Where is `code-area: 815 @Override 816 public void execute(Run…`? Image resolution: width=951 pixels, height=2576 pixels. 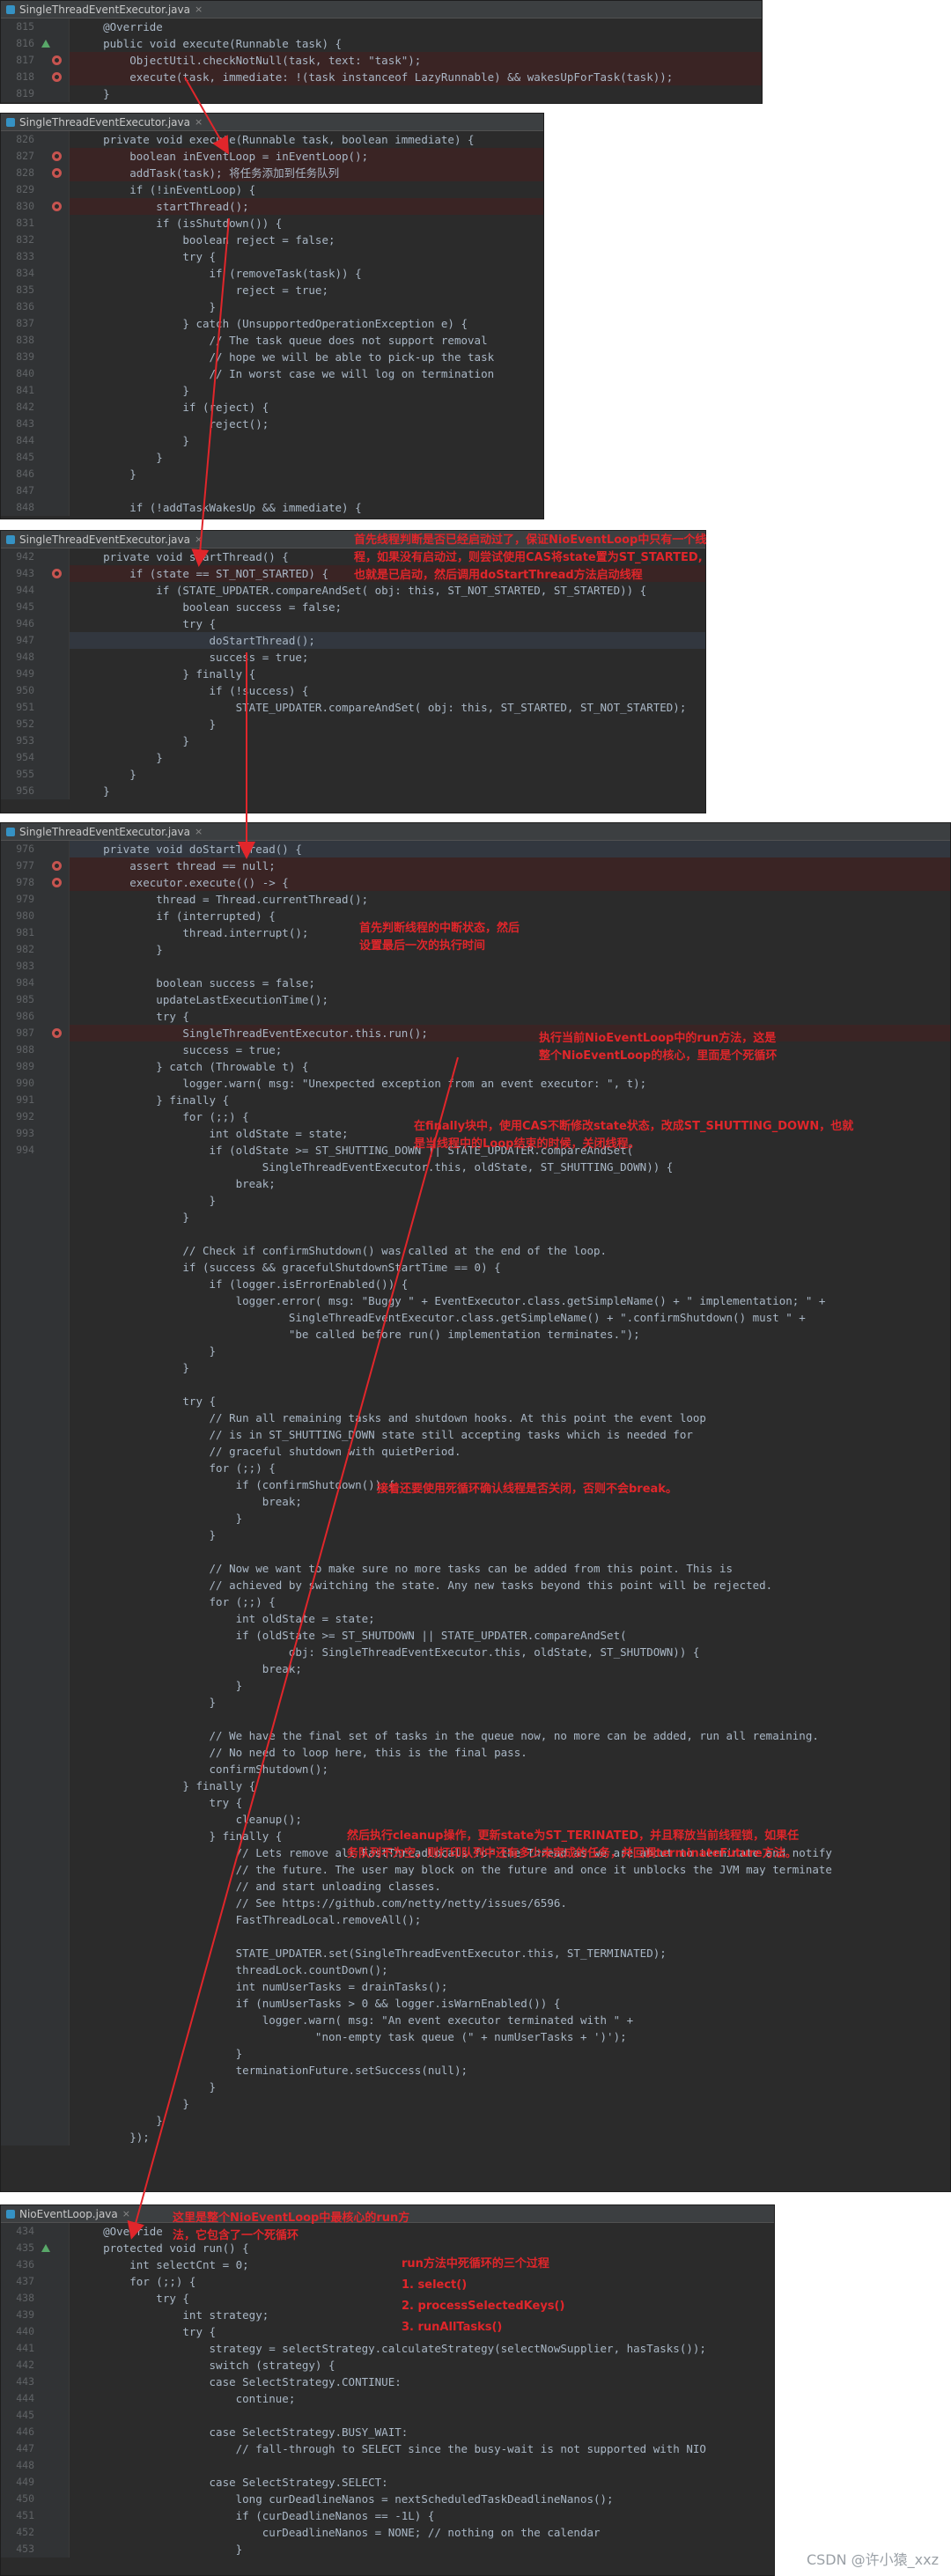
code-area: 815 @Override 816 public void execute(Run… is located at coordinates (381, 60).